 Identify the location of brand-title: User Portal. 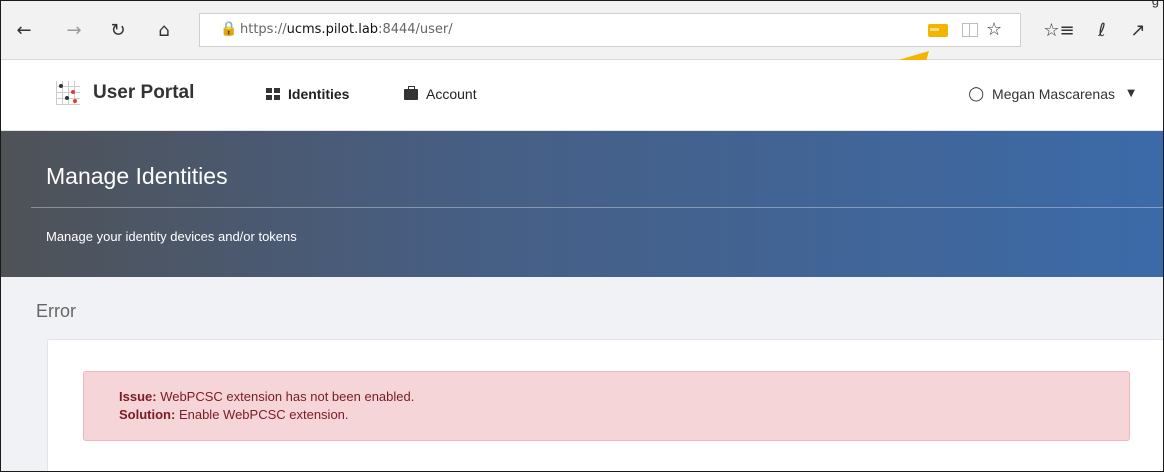
(143, 93).